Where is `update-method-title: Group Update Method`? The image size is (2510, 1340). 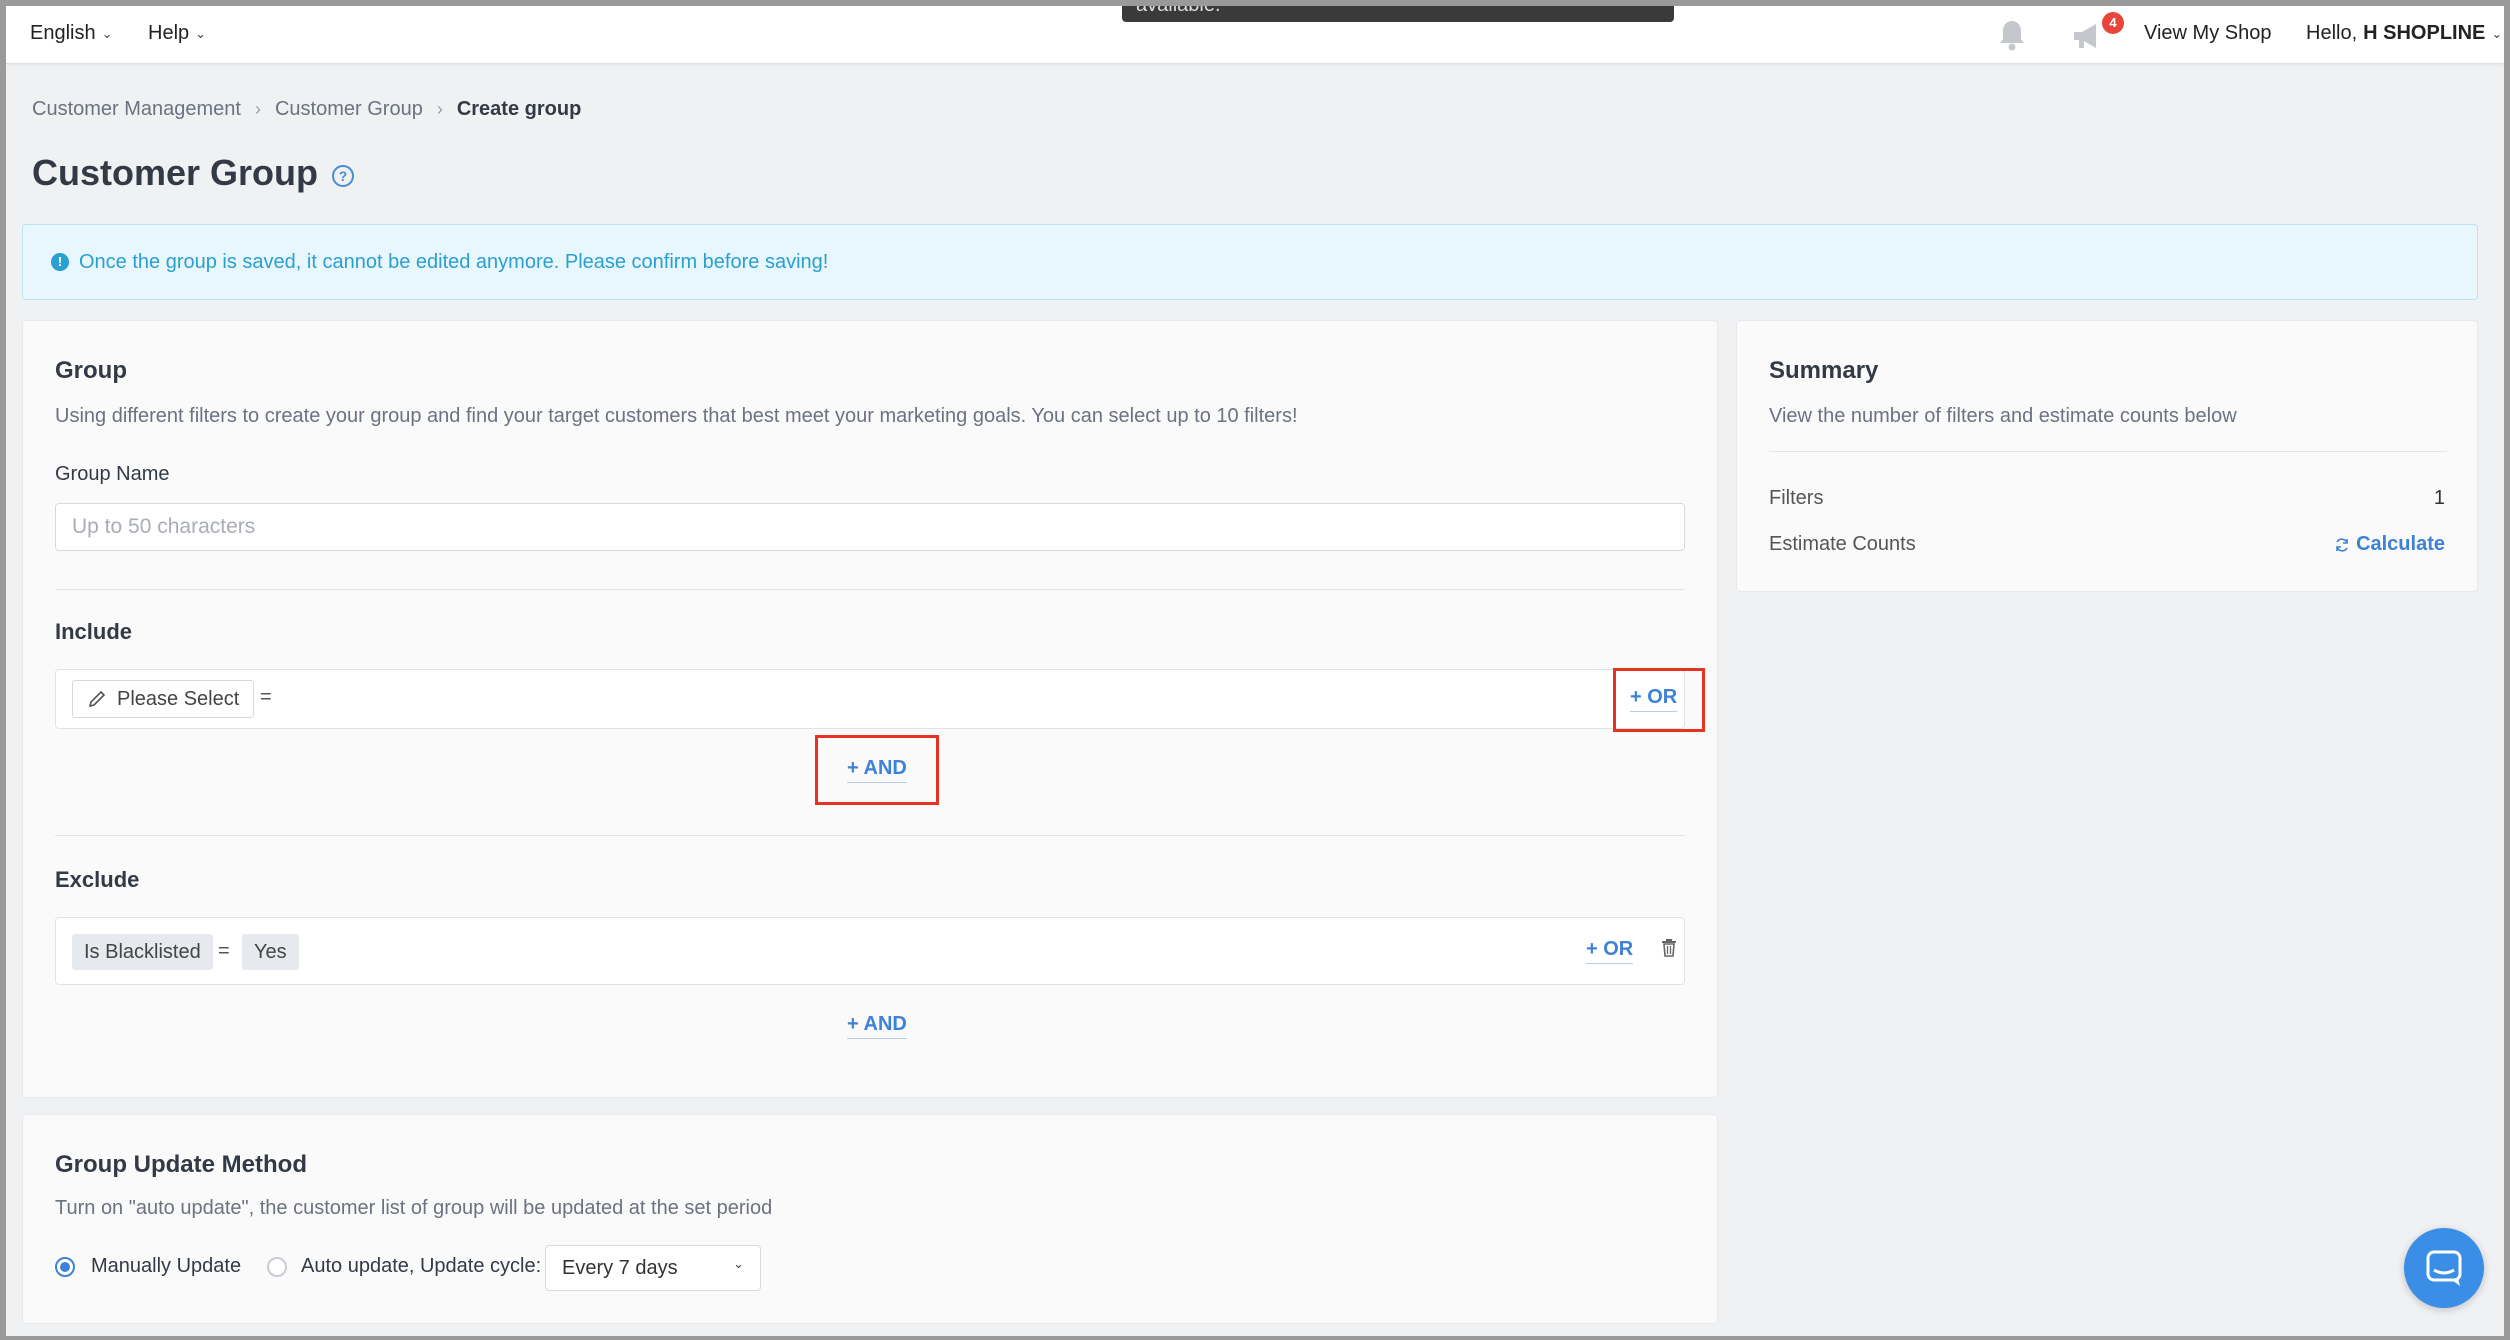
update-method-title: Group Update Method is located at coordinates (181, 1164).